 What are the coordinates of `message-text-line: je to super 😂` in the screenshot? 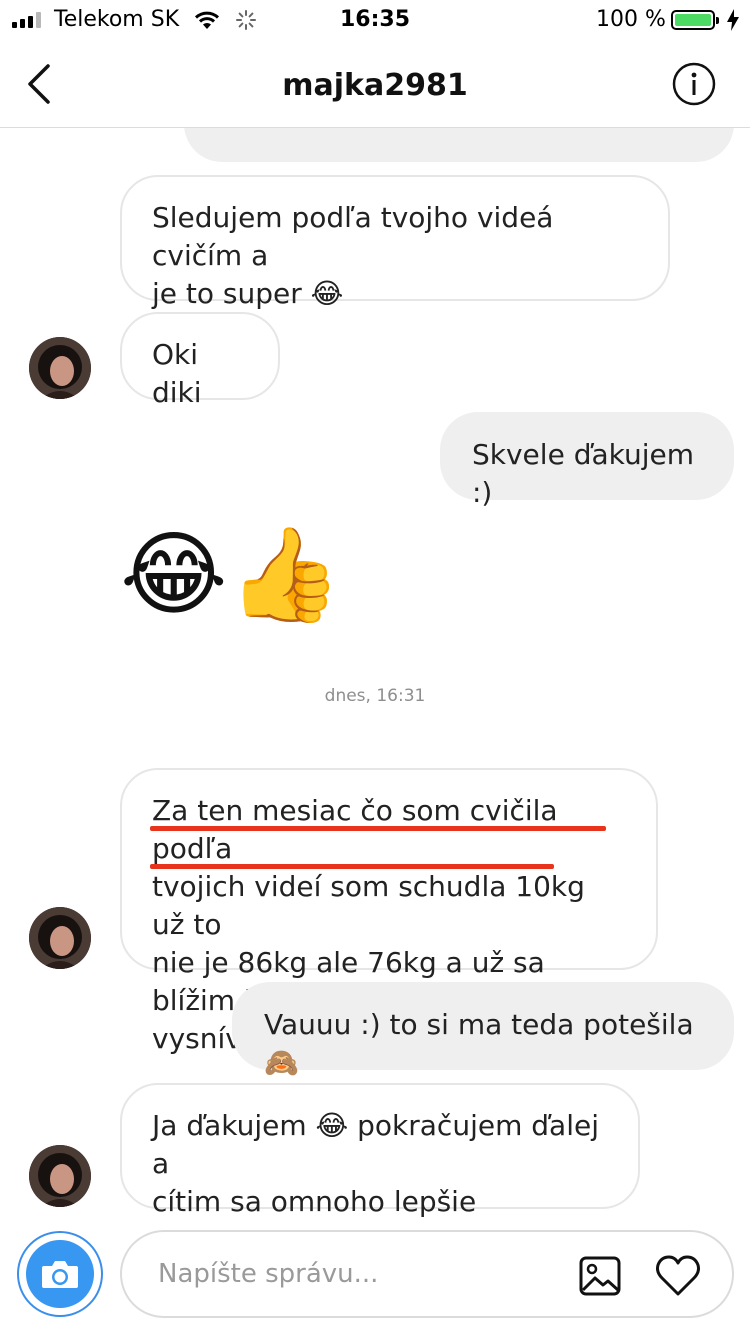 It's located at (248, 293).